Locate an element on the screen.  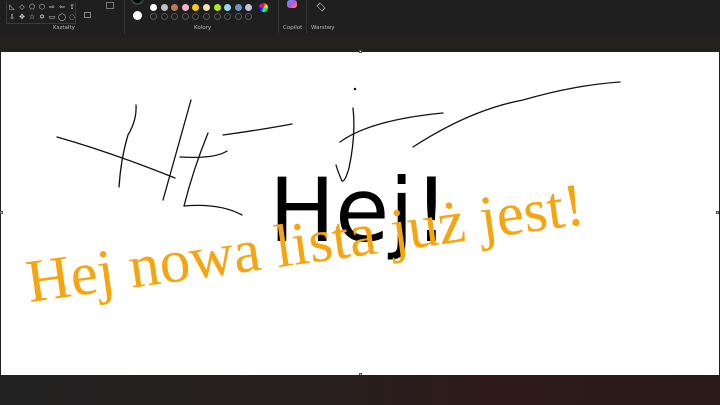
shape-tool-1: ◇ is located at coordinates (22, 7).